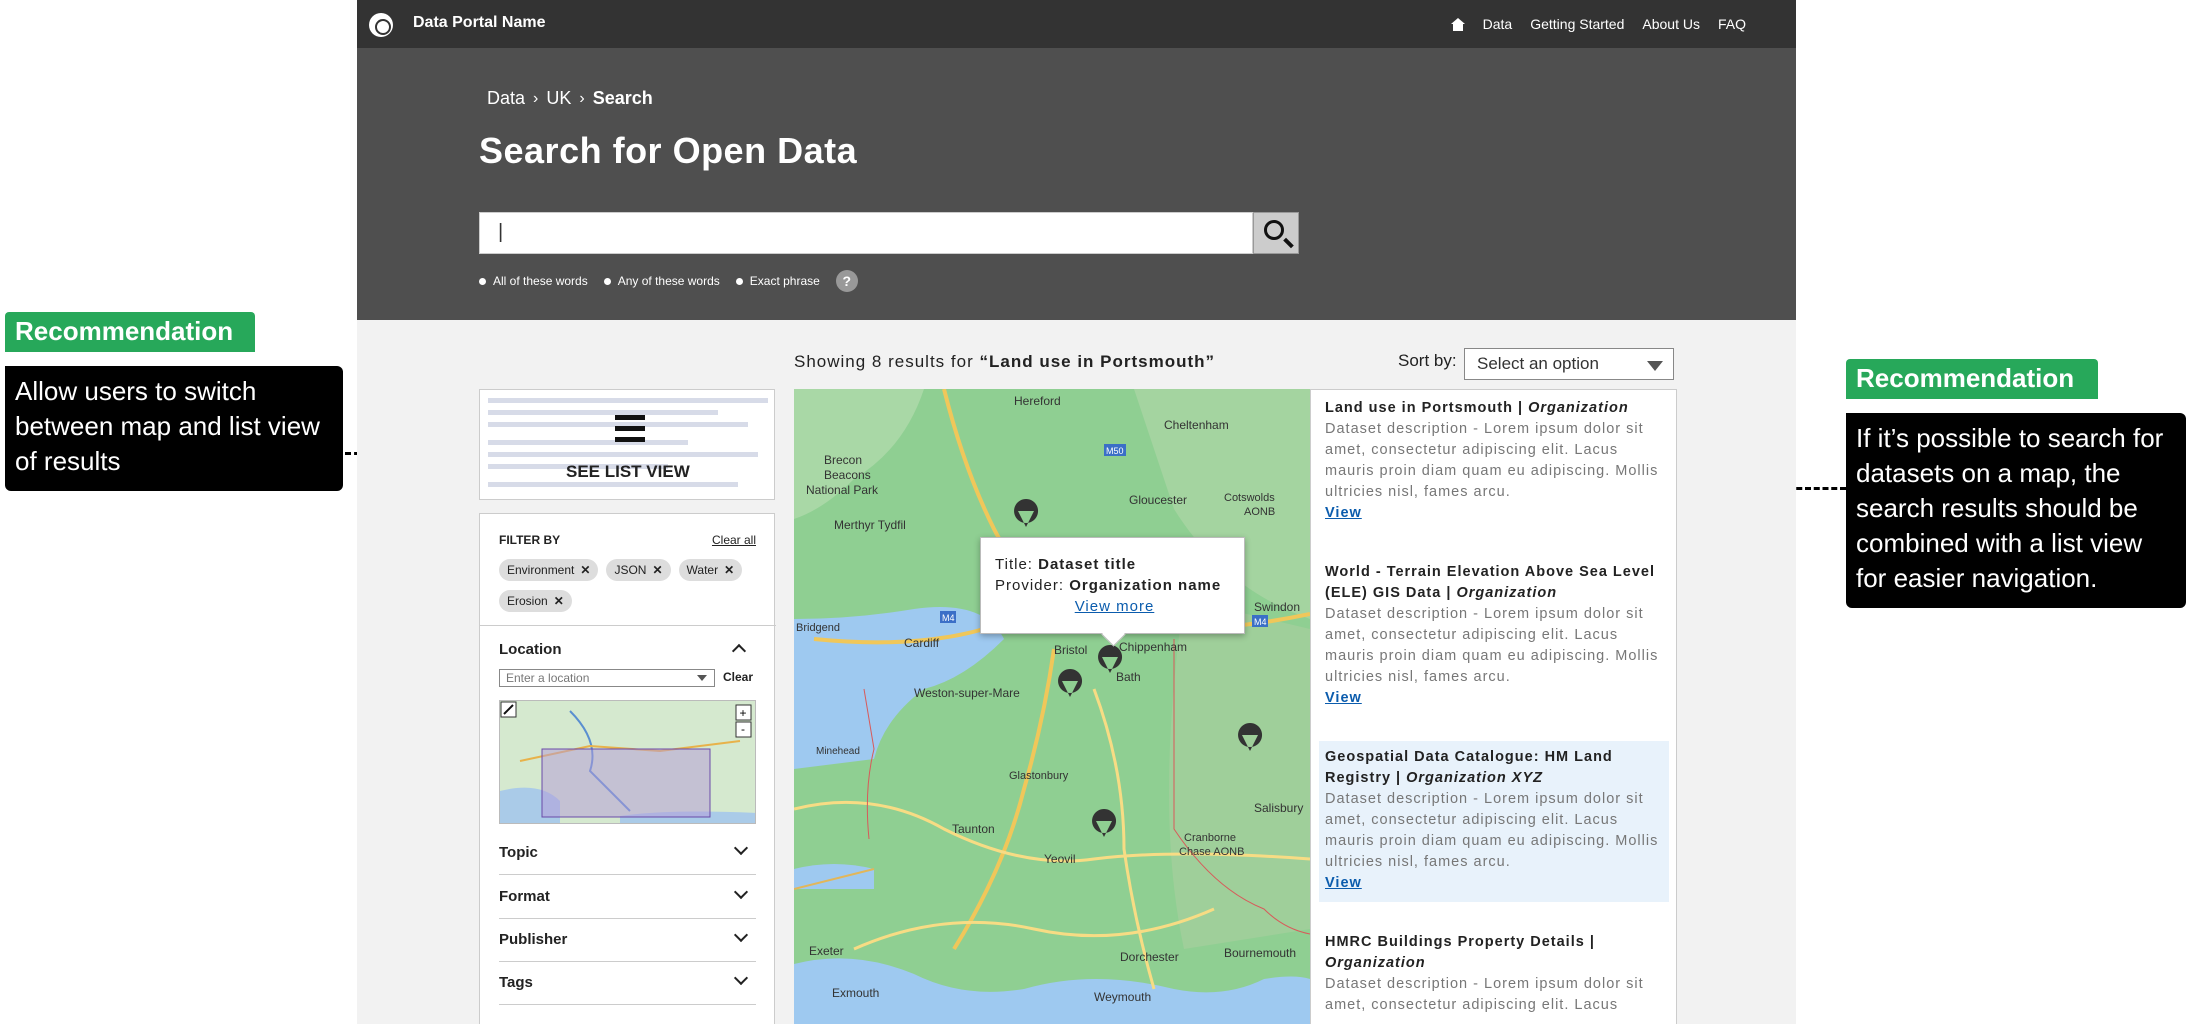 The image size is (2191, 1024). I want to click on svg-text: M50, so click(1115, 451).